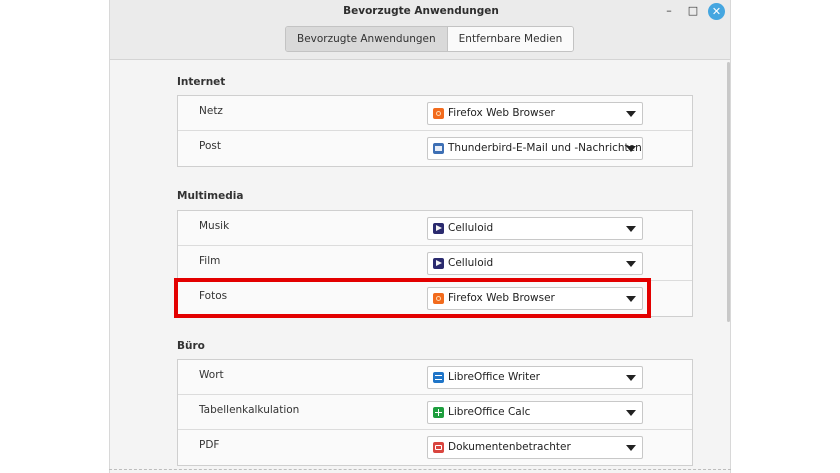 The width and height of the screenshot is (840, 473). I want to click on row-wort: Wort LibreOffice Writer, so click(435, 377).